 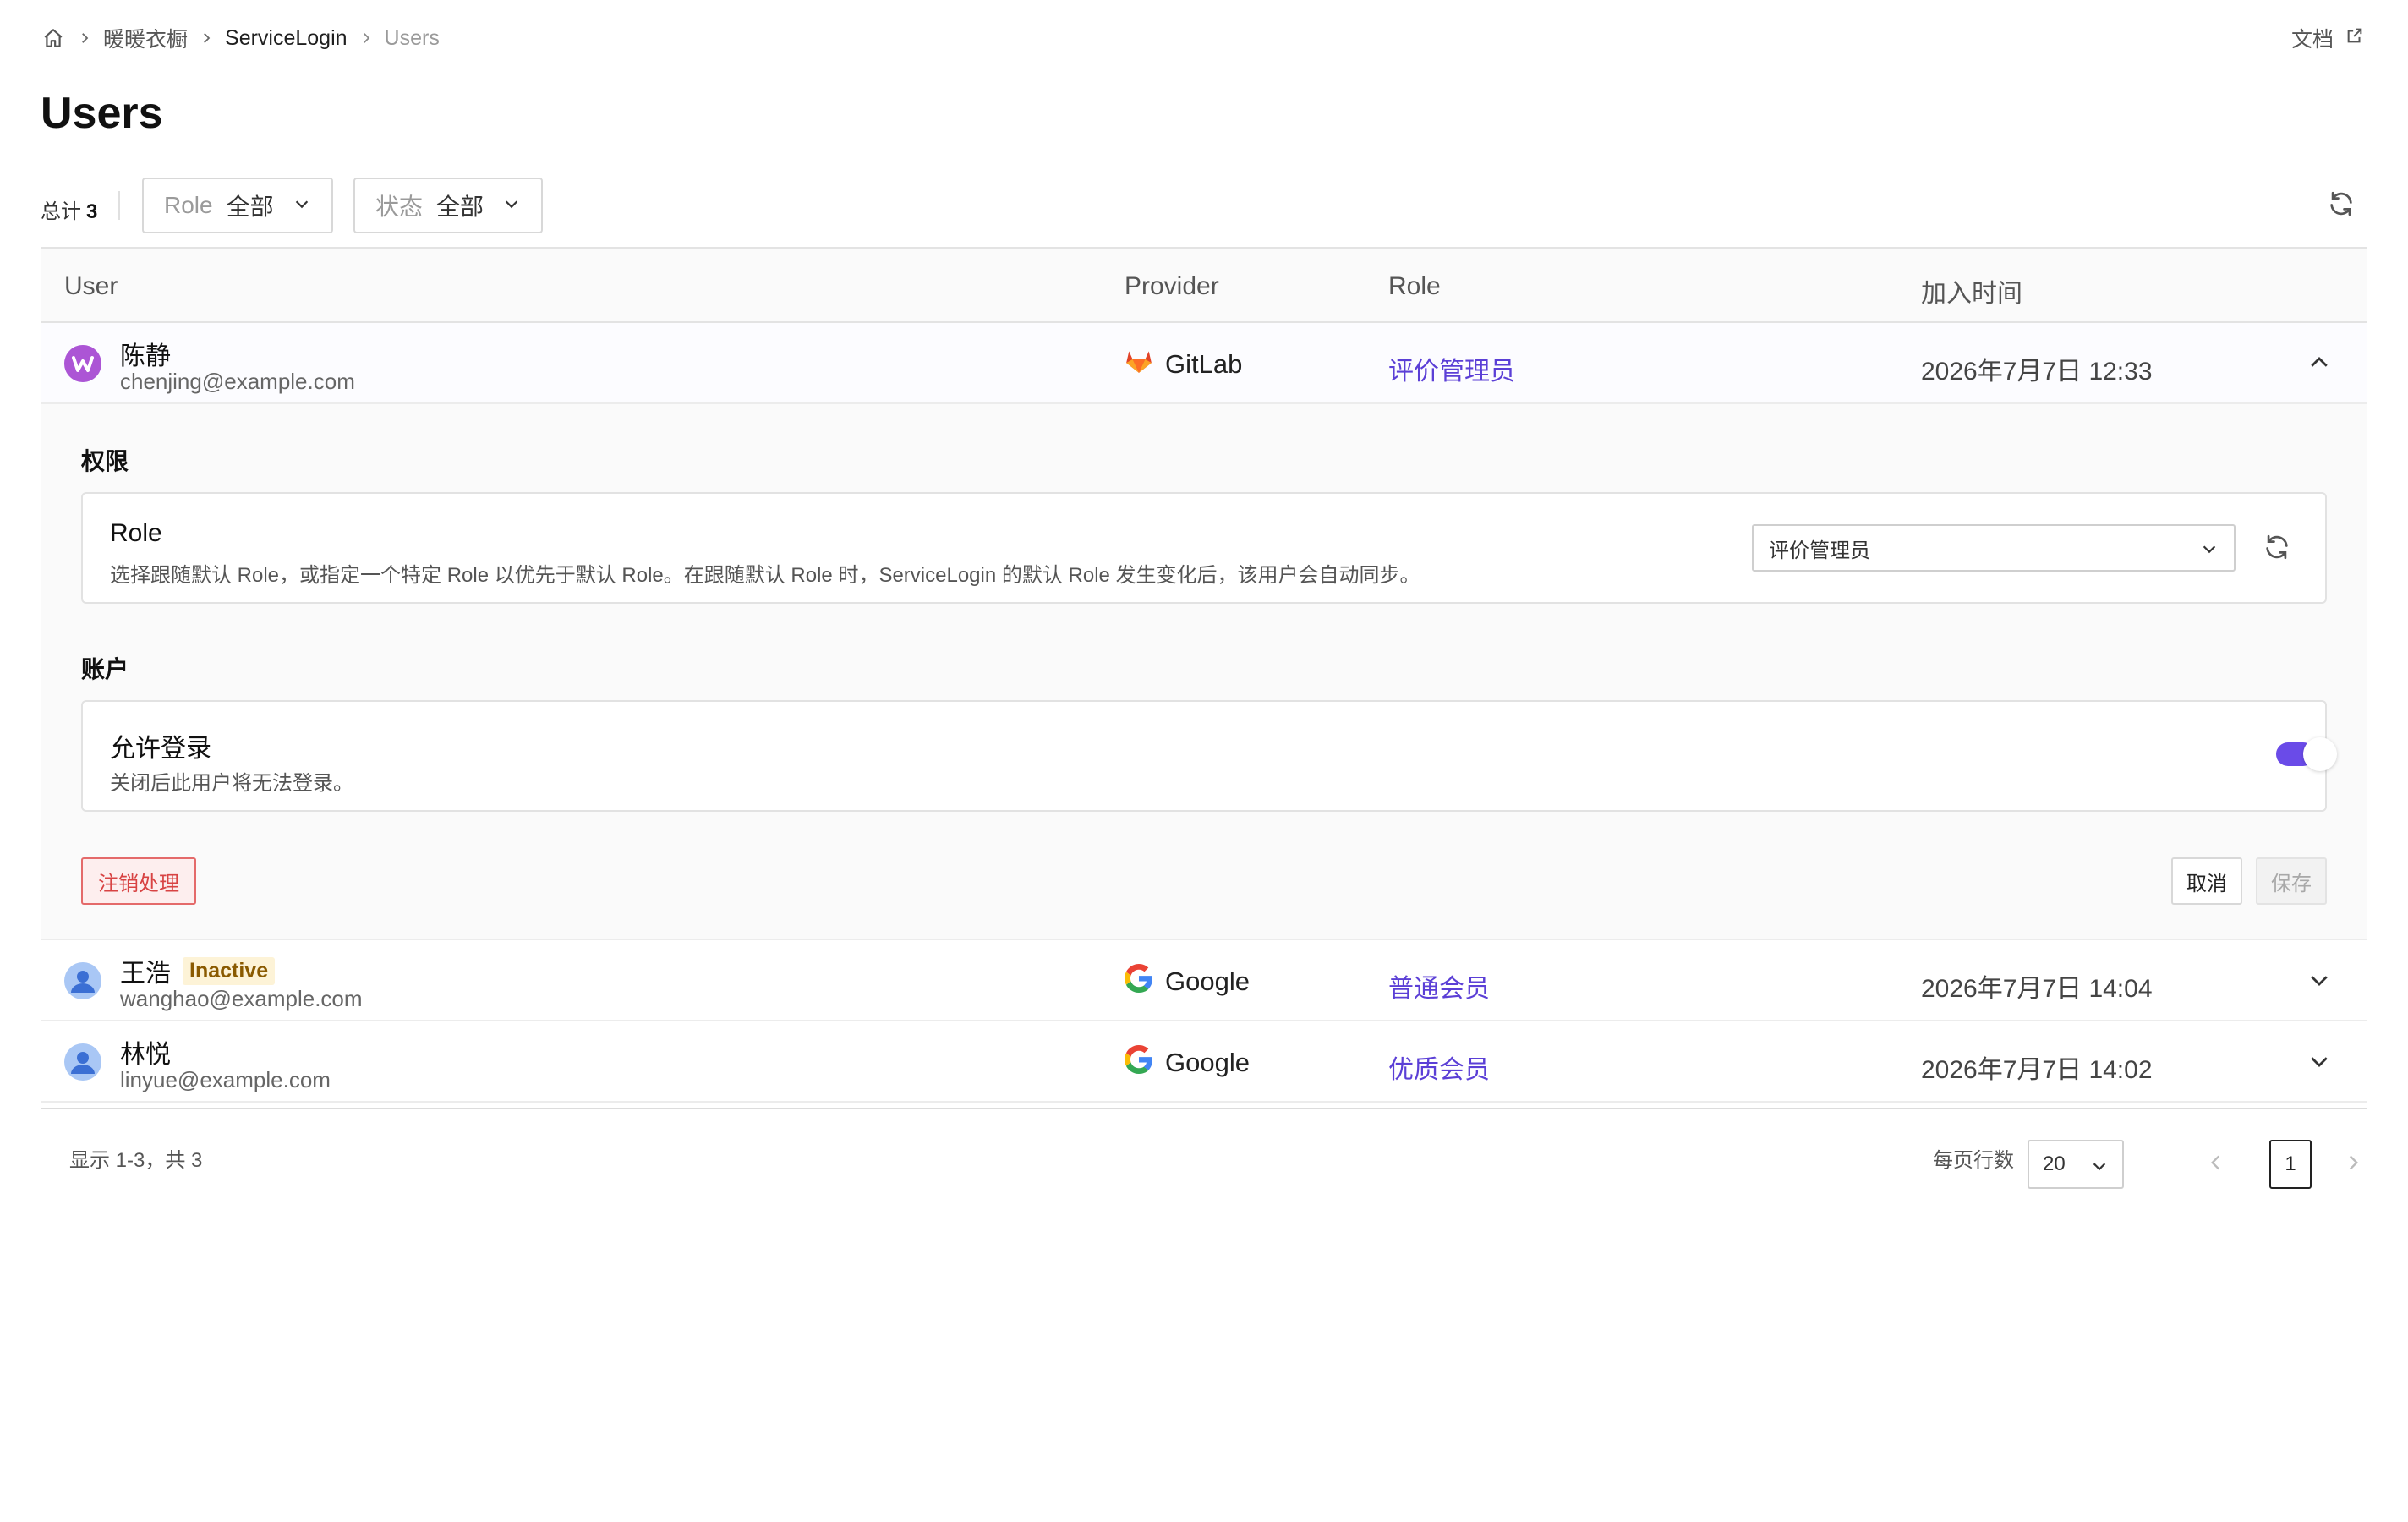 I want to click on pagination-range: 显示 1-3，共 3, so click(x=136, y=1160).